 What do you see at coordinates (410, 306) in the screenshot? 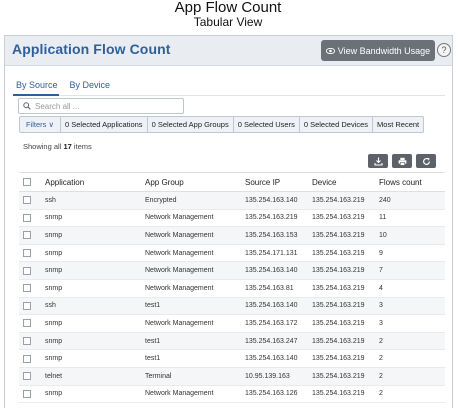
I see `cell-flows-count: 3` at bounding box center [410, 306].